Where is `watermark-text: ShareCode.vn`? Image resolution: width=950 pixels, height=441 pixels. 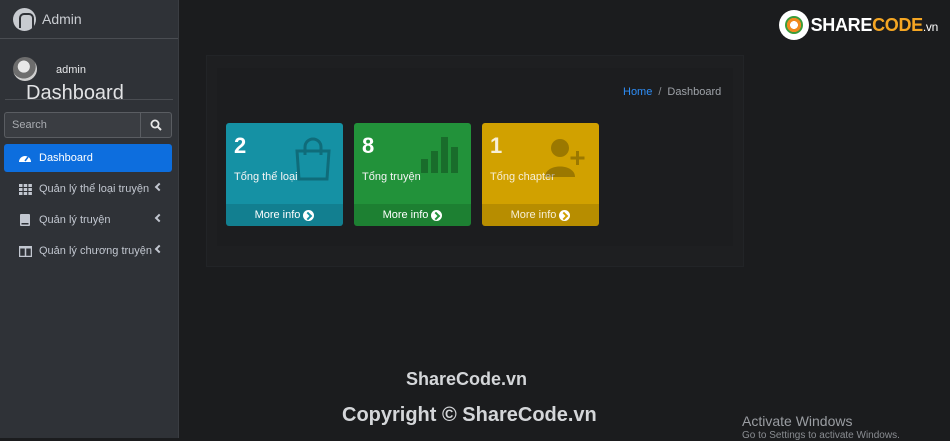 watermark-text: ShareCode.vn is located at coordinates (467, 379).